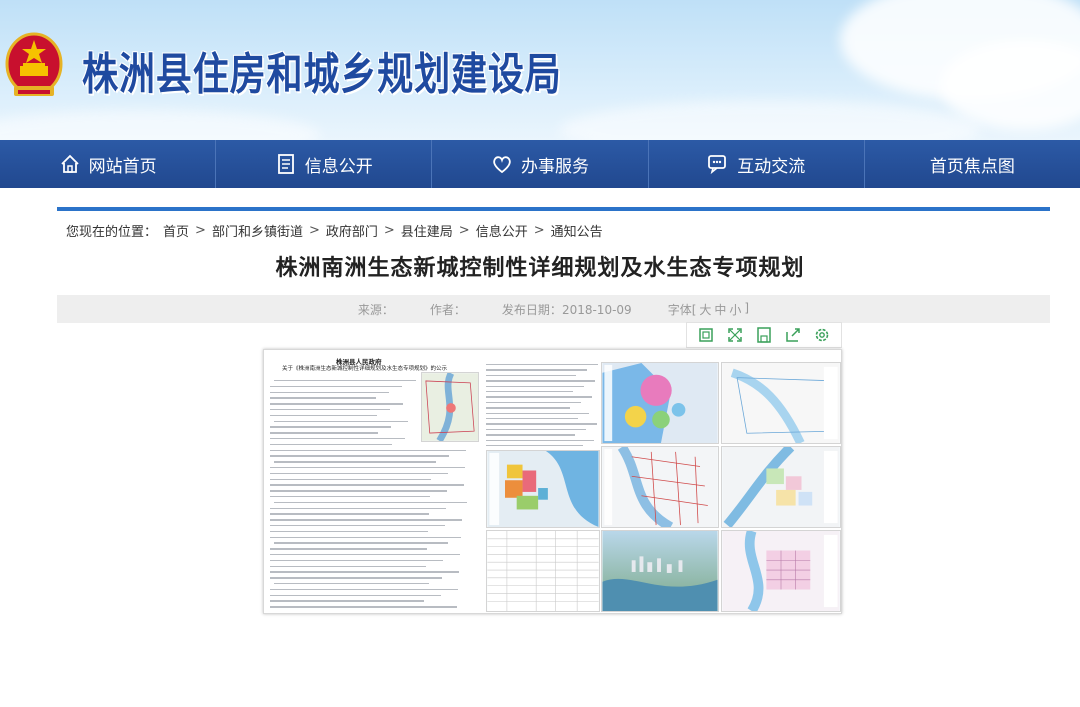 This screenshot has height=707, width=1080. I want to click on home-icon, so click(69, 163).